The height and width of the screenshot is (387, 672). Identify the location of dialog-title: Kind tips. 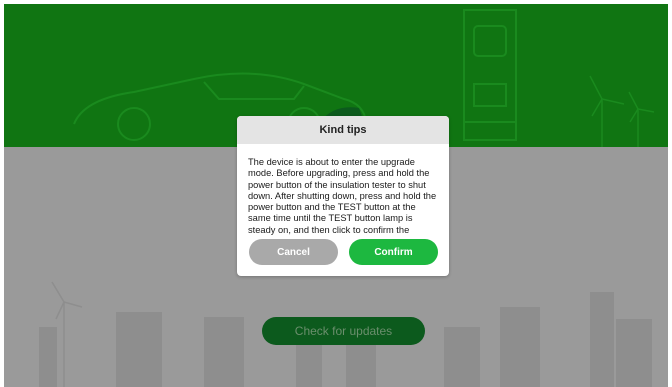
(343, 130).